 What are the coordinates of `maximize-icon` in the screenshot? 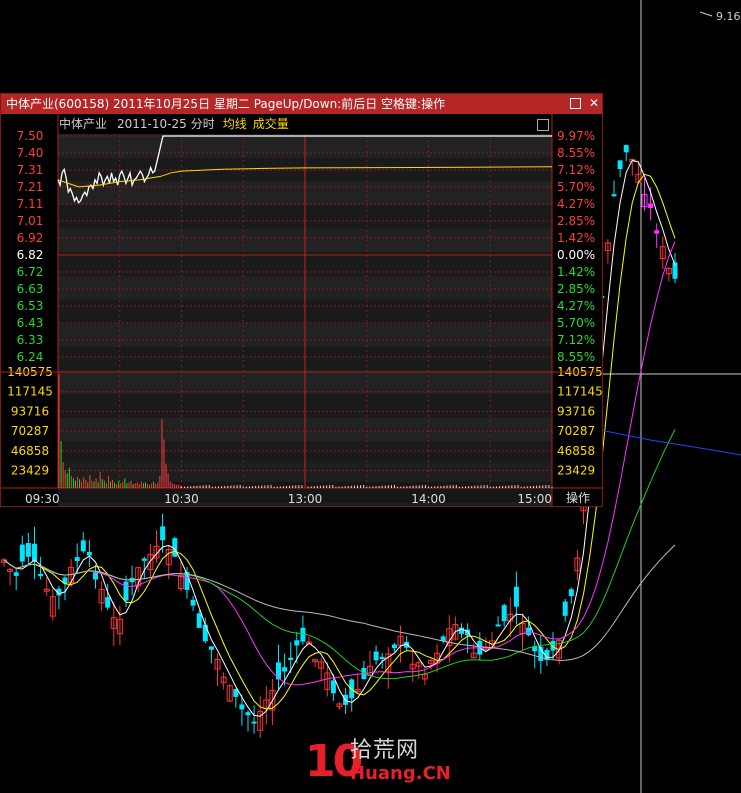 It's located at (575, 103).